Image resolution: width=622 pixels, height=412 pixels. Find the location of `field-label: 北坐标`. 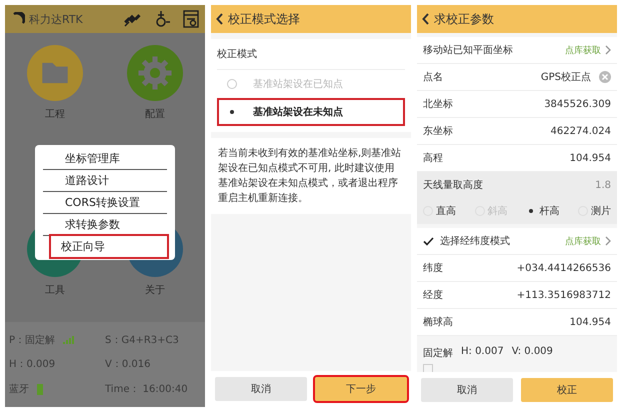

field-label: 北坐标 is located at coordinates (438, 104).